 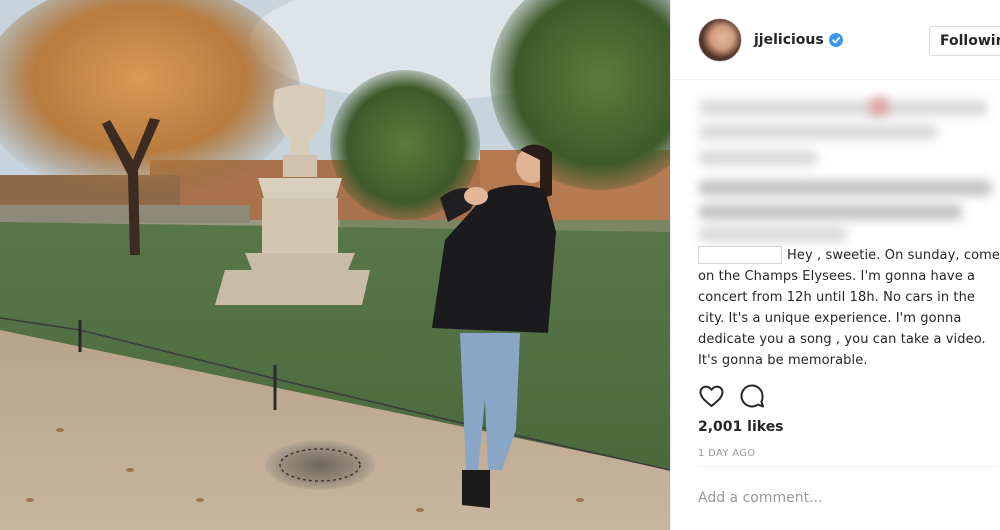 What do you see at coordinates (711, 396) in the screenshot?
I see `heart-icon` at bounding box center [711, 396].